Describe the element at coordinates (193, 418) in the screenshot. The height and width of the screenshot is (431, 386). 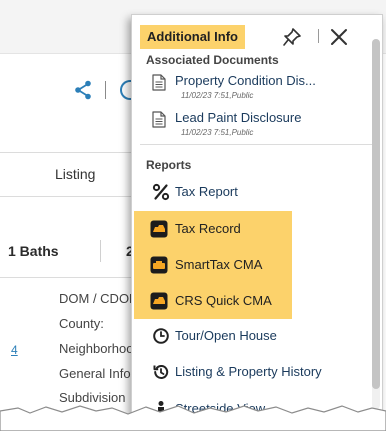
I see `torn-edge-bottom` at that location.